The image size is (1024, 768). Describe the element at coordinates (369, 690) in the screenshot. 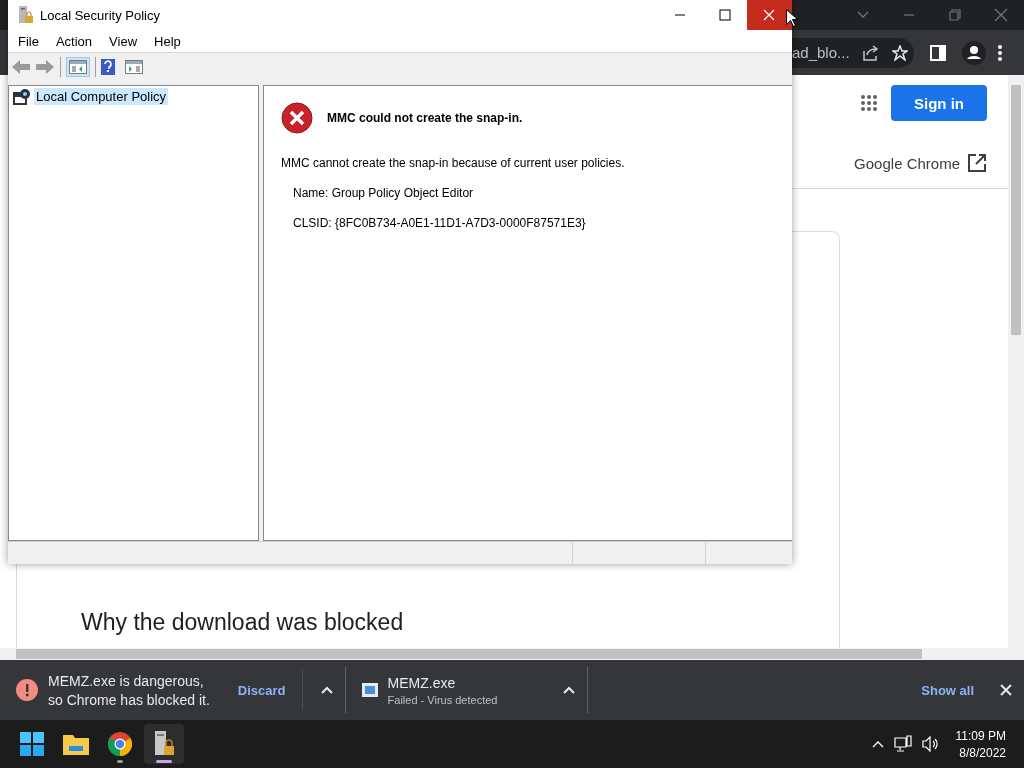

I see `file-icon` at that location.